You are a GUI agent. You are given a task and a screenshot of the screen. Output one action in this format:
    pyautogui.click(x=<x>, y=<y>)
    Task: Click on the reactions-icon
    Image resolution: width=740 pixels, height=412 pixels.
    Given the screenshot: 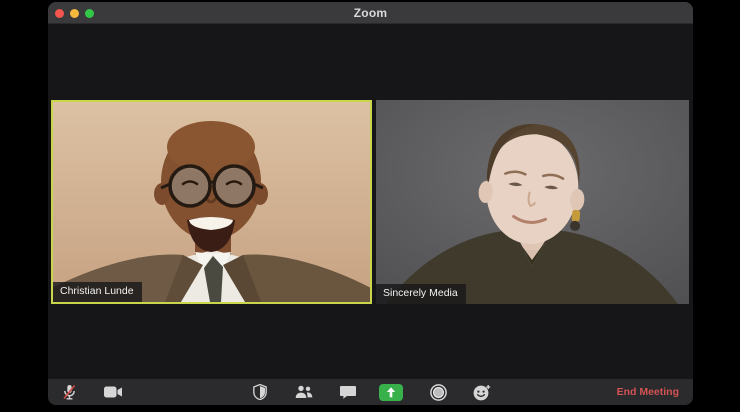 What is the action you would take?
    pyautogui.click(x=482, y=392)
    